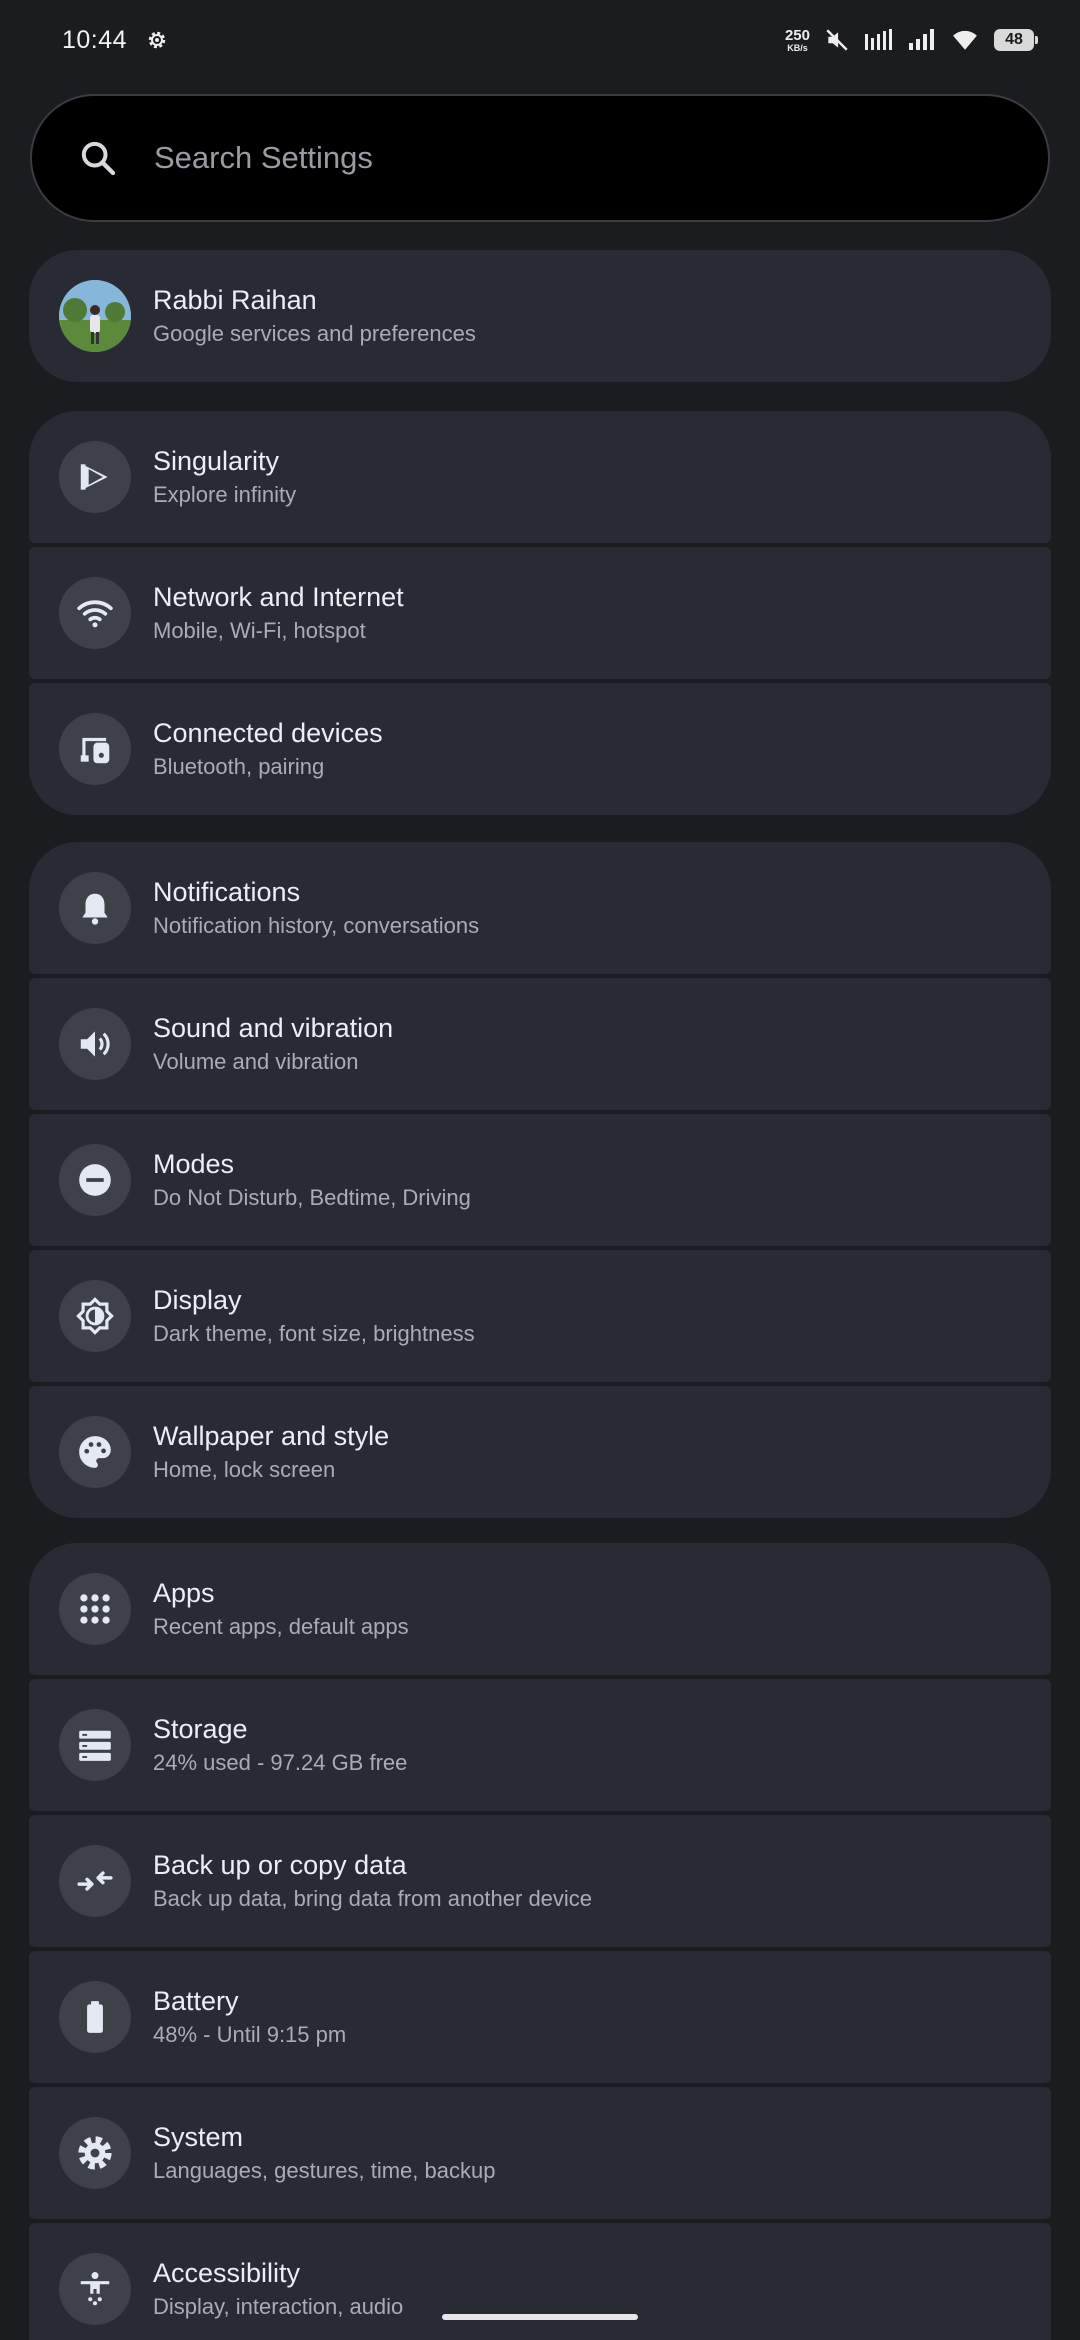 The height and width of the screenshot is (2340, 1080). What do you see at coordinates (837, 40) in the screenshot?
I see `mute-icon` at bounding box center [837, 40].